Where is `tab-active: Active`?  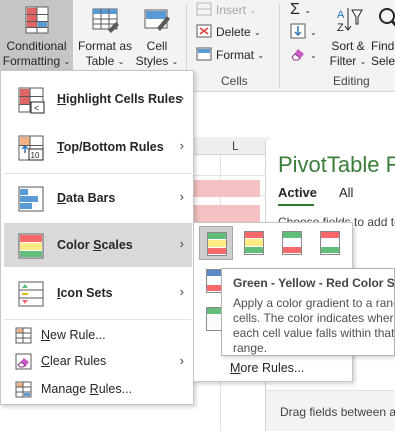 tab-active: Active is located at coordinates (297, 192).